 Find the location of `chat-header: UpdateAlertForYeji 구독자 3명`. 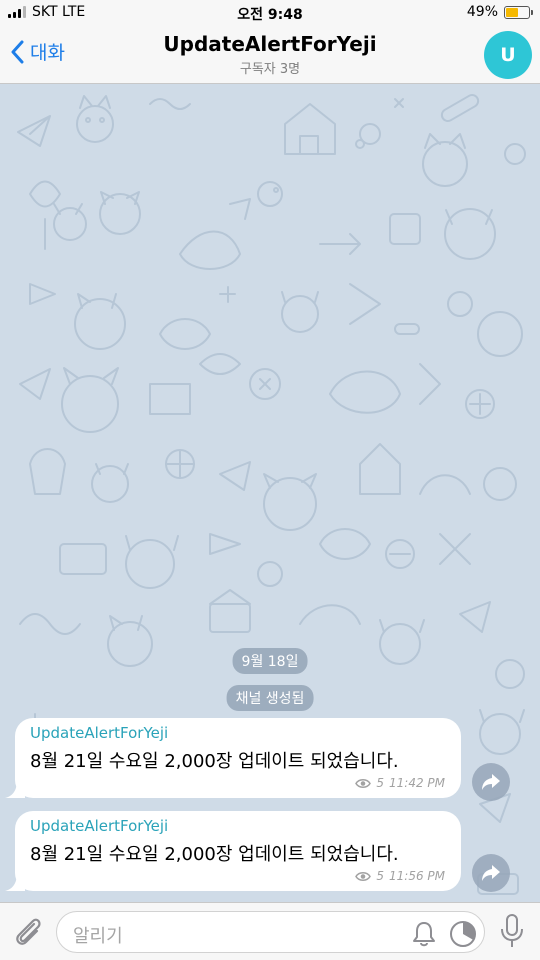

chat-header: UpdateAlertForYeji 구독자 3명 is located at coordinates (270, 54).